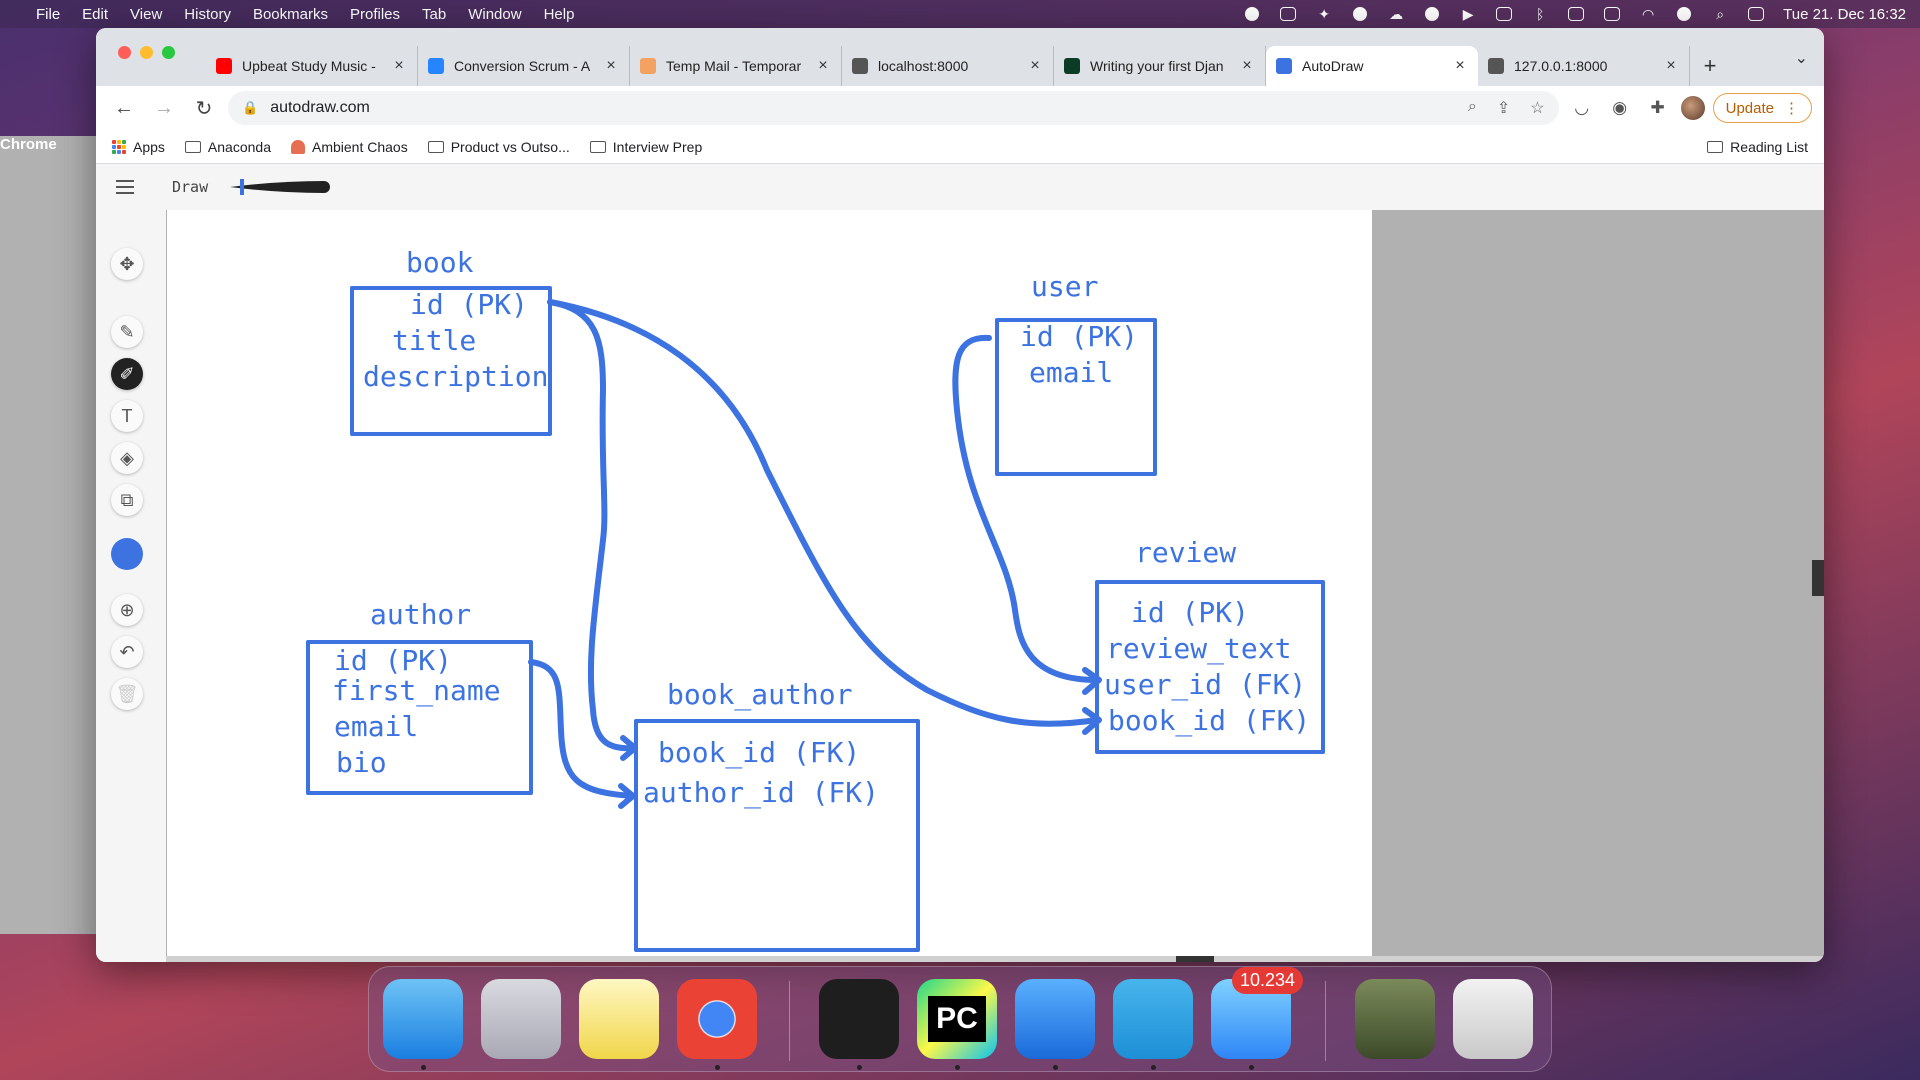  What do you see at coordinates (995, 959) in the screenshot?
I see `horizontal-scrollbar` at bounding box center [995, 959].